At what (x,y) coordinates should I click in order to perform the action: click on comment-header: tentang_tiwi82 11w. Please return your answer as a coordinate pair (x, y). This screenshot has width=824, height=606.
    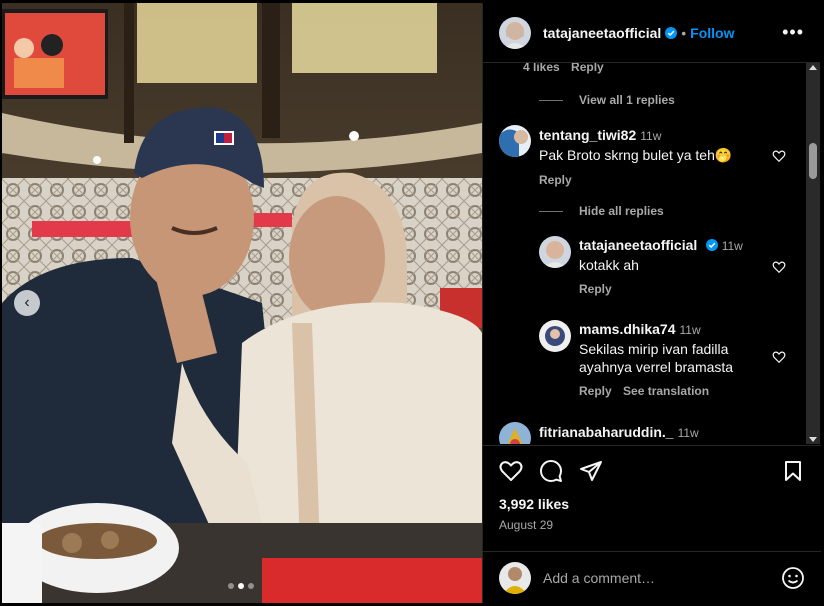
    Looking at the image, I should click on (600, 136).